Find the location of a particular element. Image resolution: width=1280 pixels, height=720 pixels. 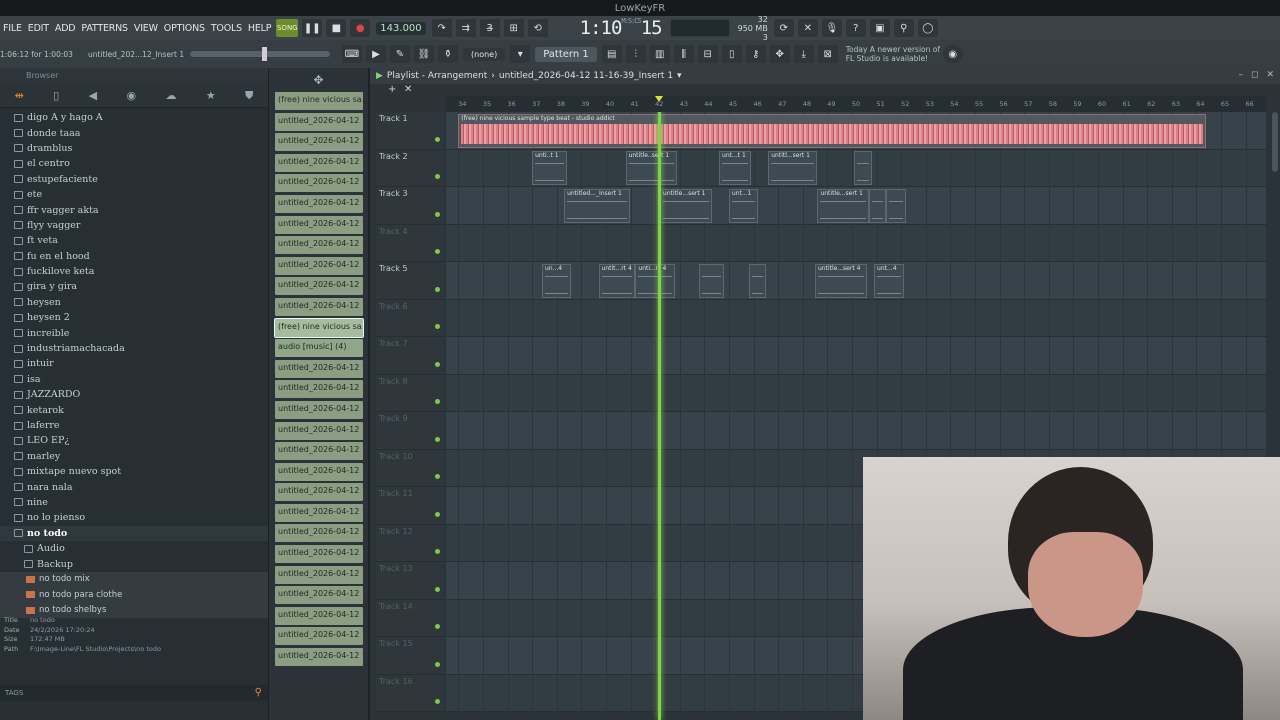

track-header: Track 10 is located at coordinates (410, 468).